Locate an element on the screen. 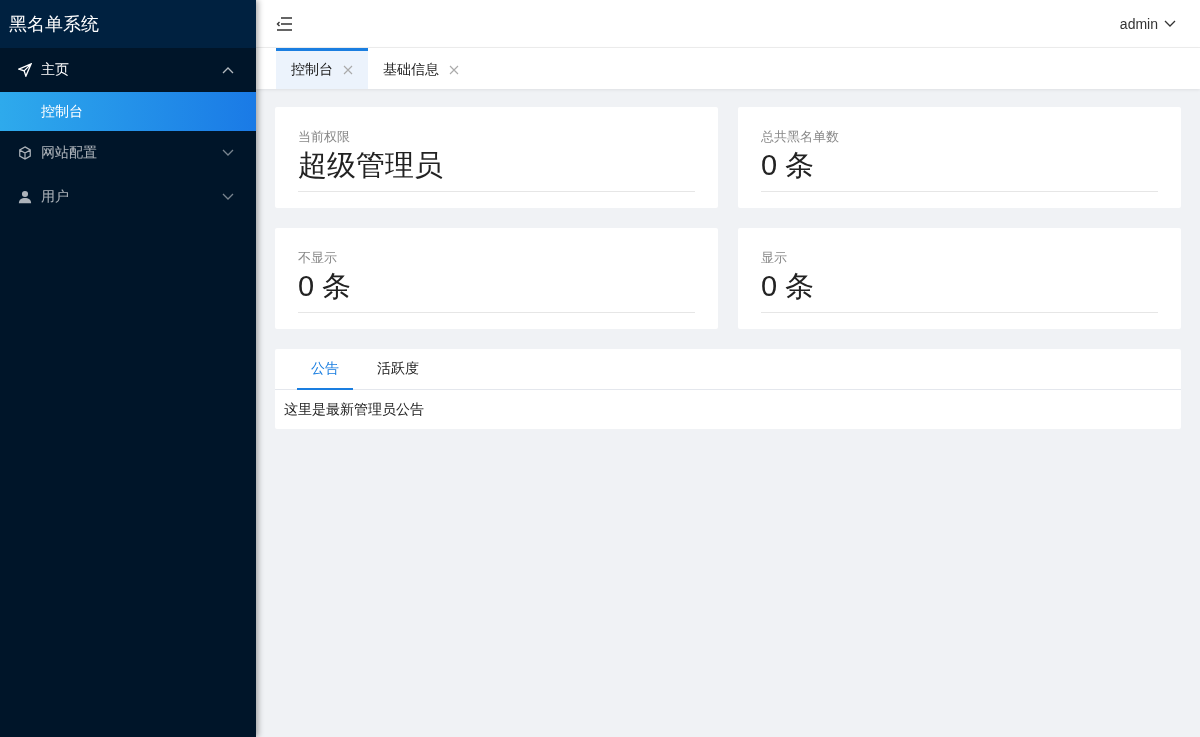  stat-label: 总共黑名单数 is located at coordinates (800, 137).